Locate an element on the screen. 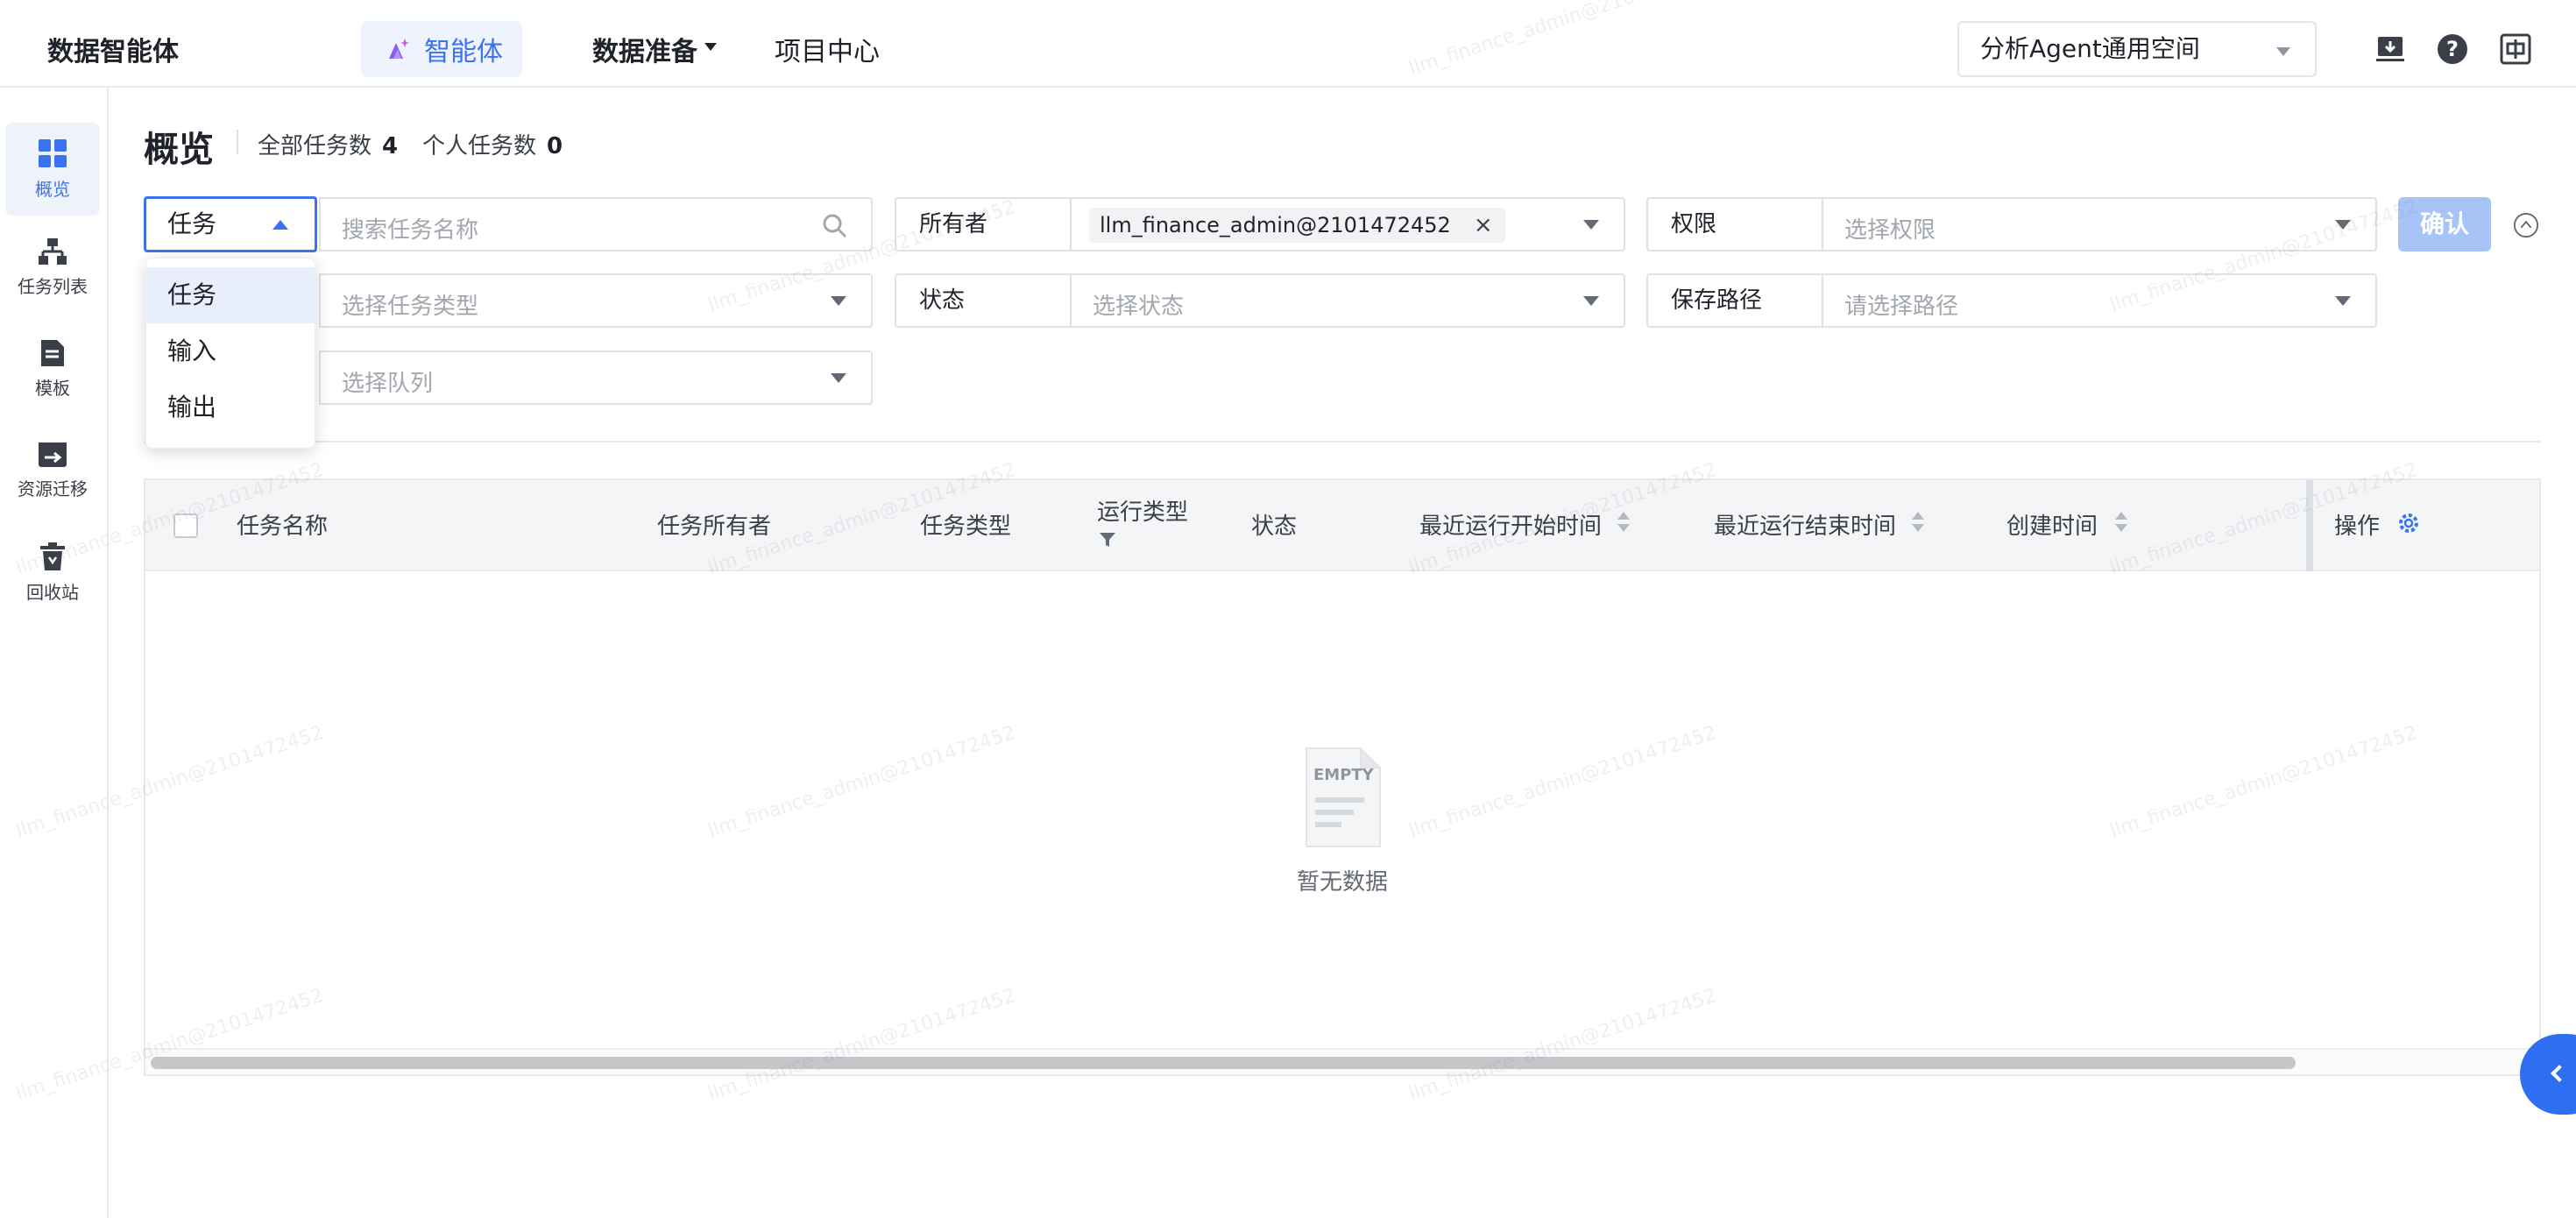 This screenshot has width=2576, height=1218. queue-placeholder: 选择队列 is located at coordinates (388, 384).